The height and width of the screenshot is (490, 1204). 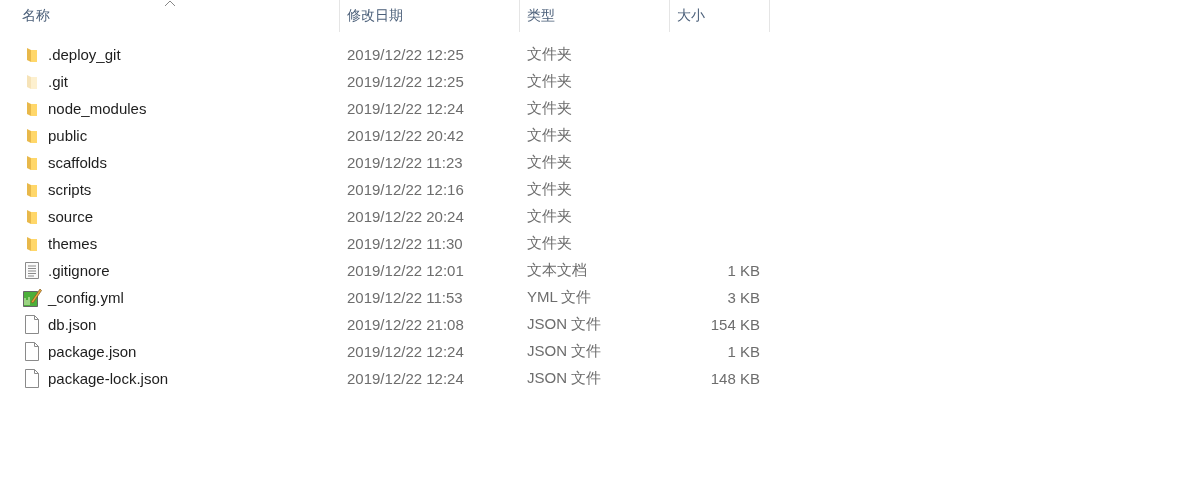 What do you see at coordinates (405, 189) in the screenshot?
I see `modified-date: 2019/12/22 12:16` at bounding box center [405, 189].